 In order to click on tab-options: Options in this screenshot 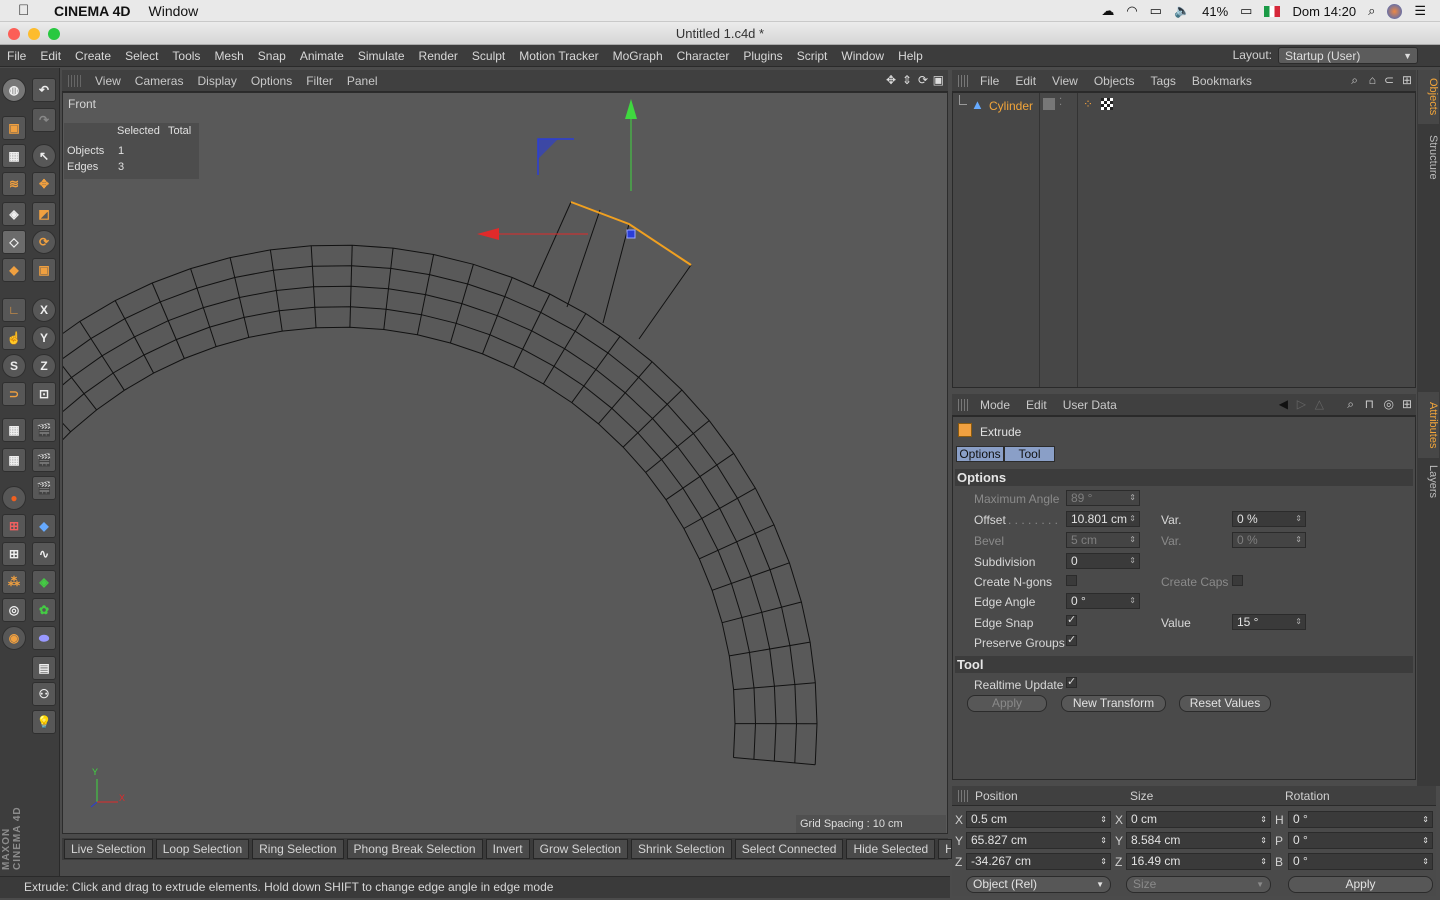, I will do `click(980, 454)`.